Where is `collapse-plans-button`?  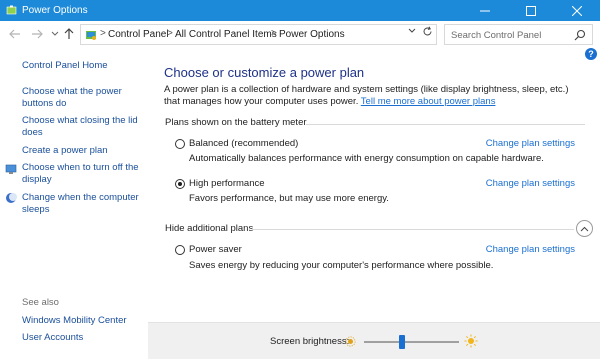
collapse-plans-button is located at coordinates (584, 228).